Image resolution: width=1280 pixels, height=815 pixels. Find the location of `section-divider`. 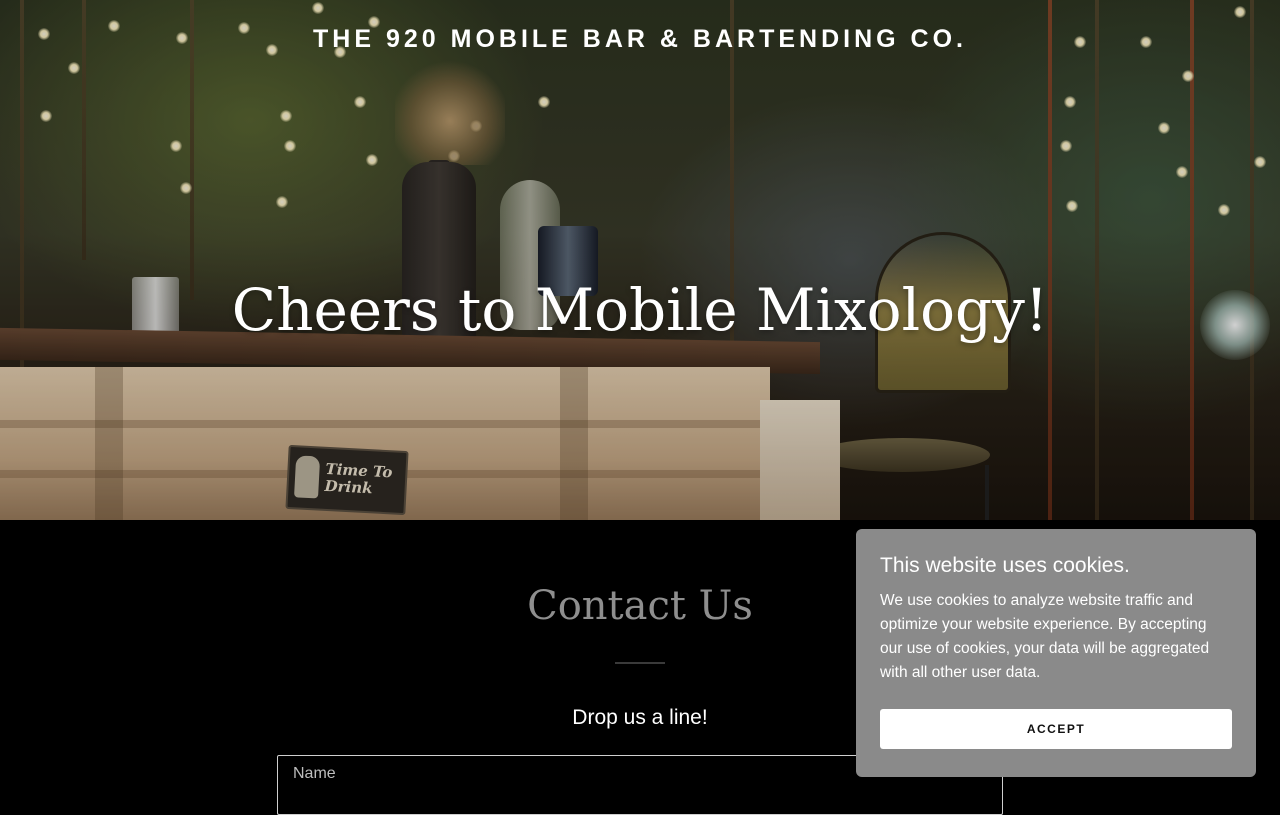

section-divider is located at coordinates (640, 663).